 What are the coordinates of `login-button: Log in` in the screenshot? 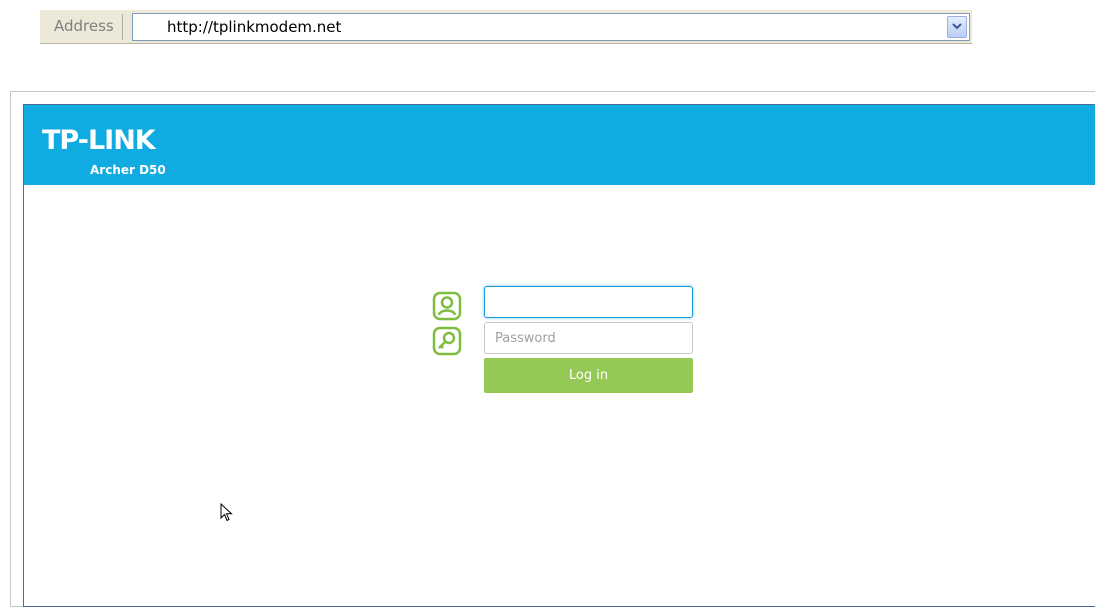 It's located at (588, 375).